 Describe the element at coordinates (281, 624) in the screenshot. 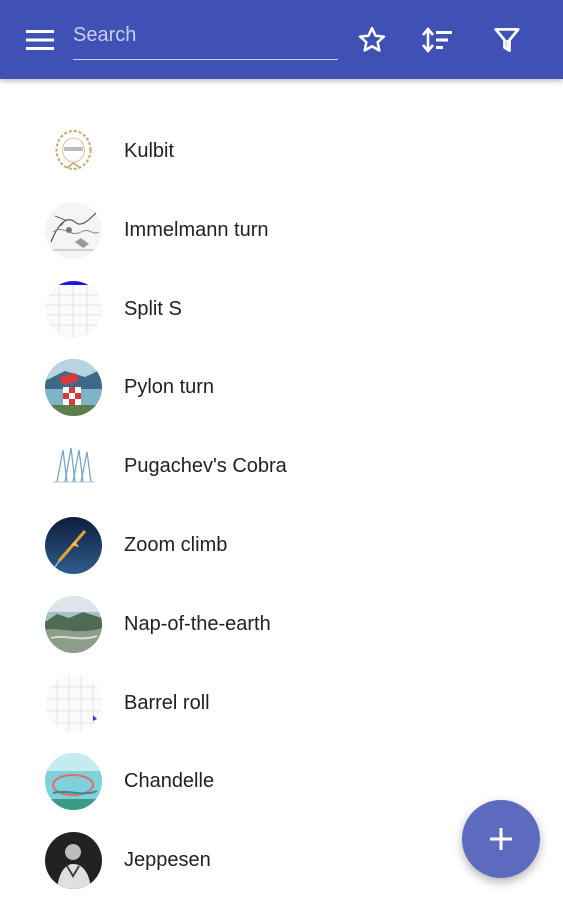

I see `list-item: Nap-of-the-earth` at that location.